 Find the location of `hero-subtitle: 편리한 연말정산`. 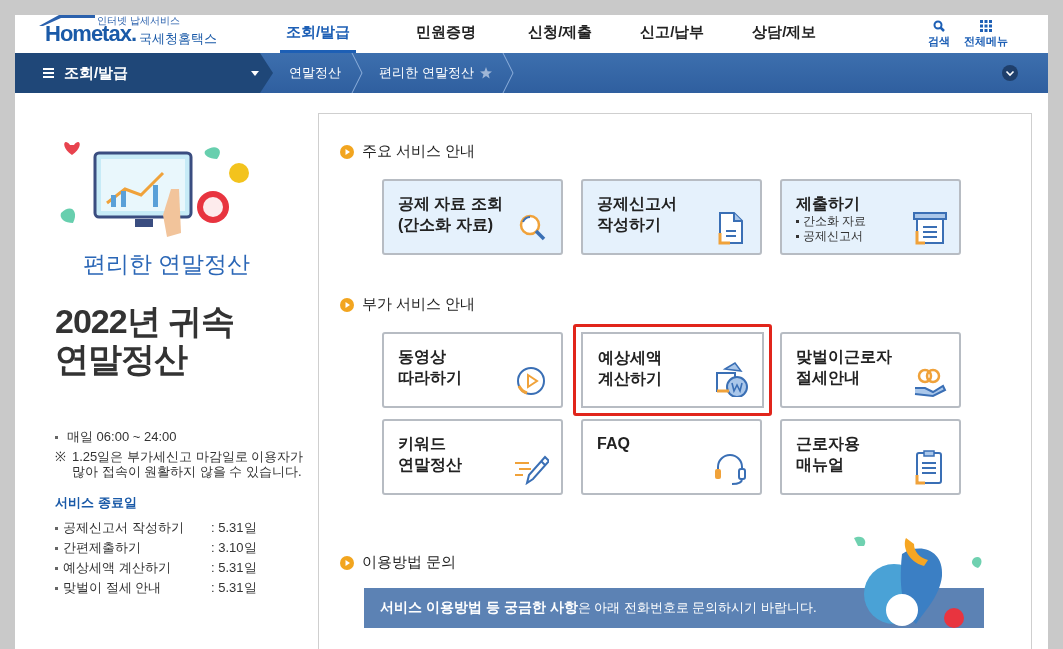

hero-subtitle: 편리한 연말정산 is located at coordinates (167, 264).